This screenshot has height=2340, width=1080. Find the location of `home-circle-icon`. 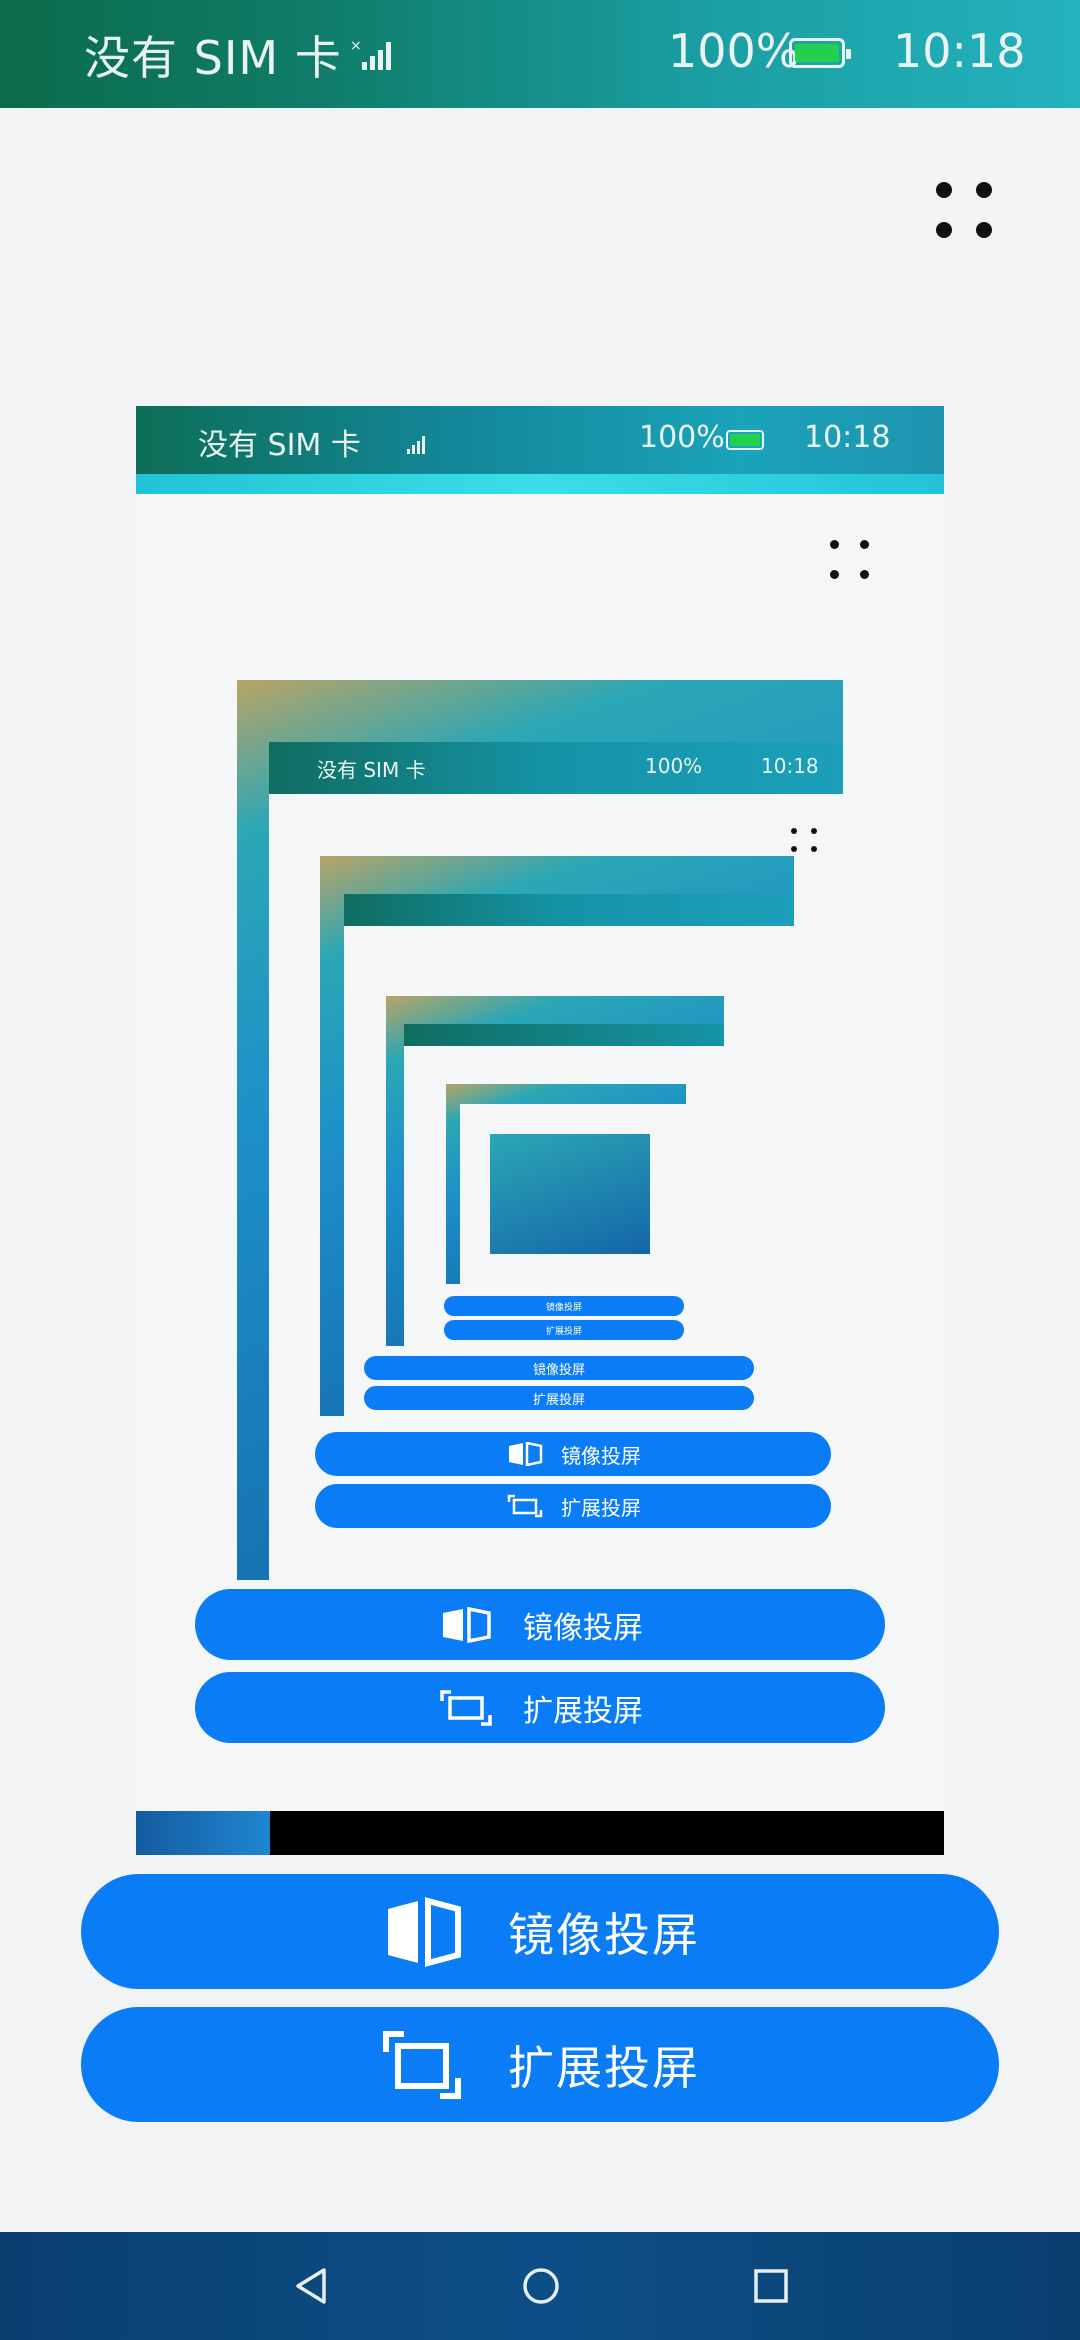

home-circle-icon is located at coordinates (541, 2286).